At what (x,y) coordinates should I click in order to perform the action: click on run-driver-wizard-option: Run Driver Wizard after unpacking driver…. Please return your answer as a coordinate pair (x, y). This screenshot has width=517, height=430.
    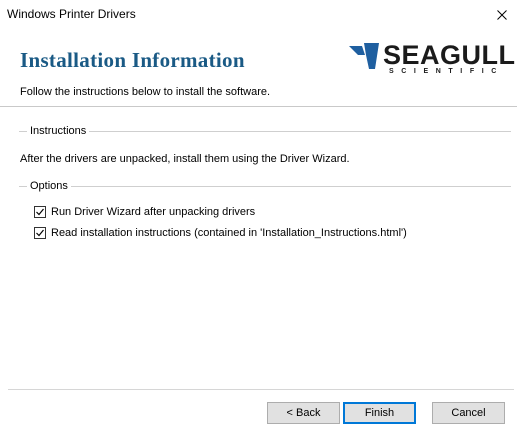
    Looking at the image, I should click on (144, 212).